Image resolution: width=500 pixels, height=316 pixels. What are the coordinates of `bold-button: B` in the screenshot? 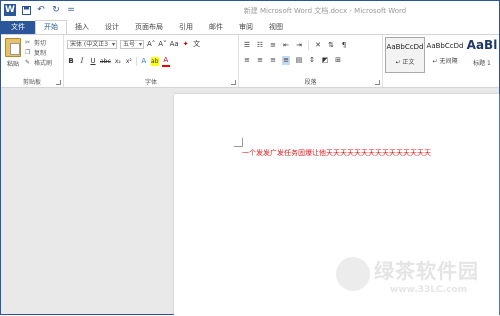 It's located at (71, 61).